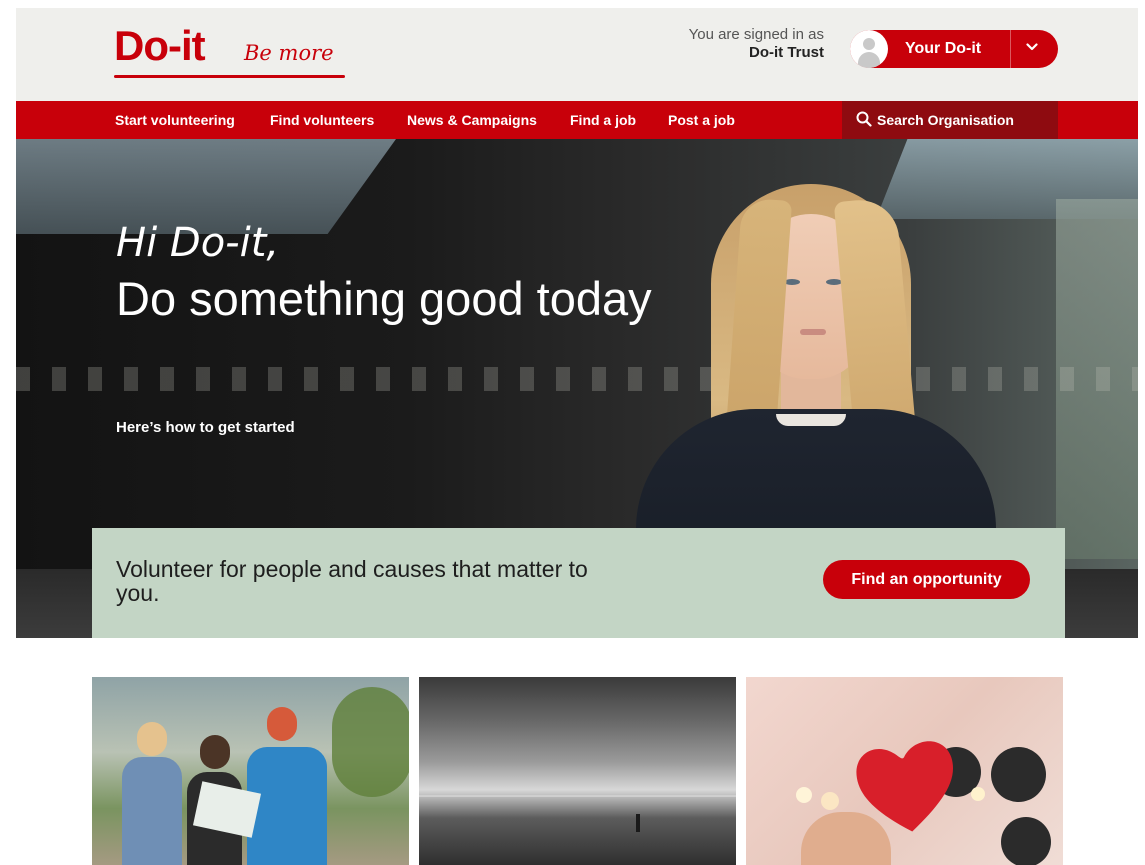  What do you see at coordinates (1032, 47) in the screenshot?
I see `chevron-down-icon` at bounding box center [1032, 47].